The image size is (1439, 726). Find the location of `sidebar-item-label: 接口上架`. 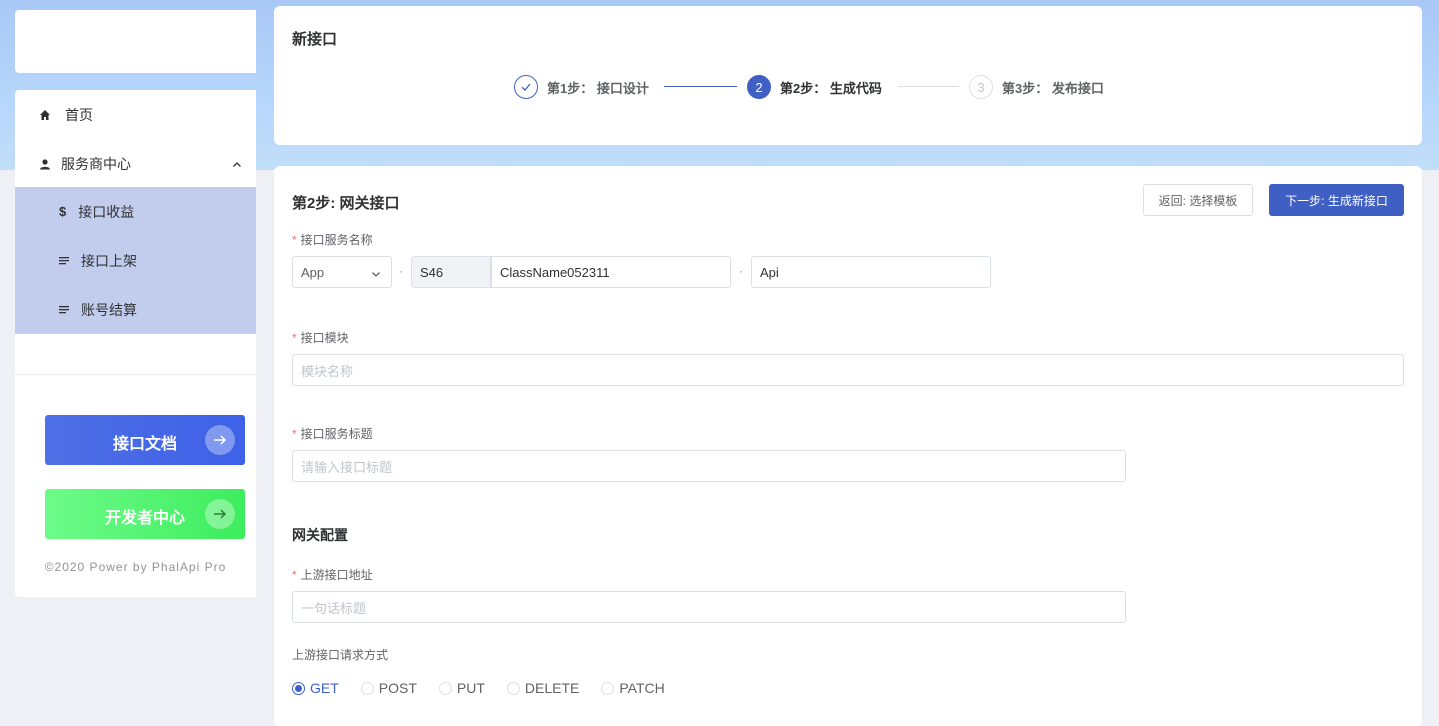

sidebar-item-label: 接口上架 is located at coordinates (109, 260).